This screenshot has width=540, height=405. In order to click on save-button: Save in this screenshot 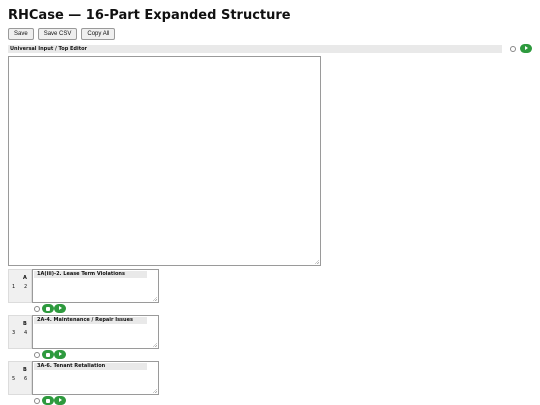, I will do `click(21, 34)`.